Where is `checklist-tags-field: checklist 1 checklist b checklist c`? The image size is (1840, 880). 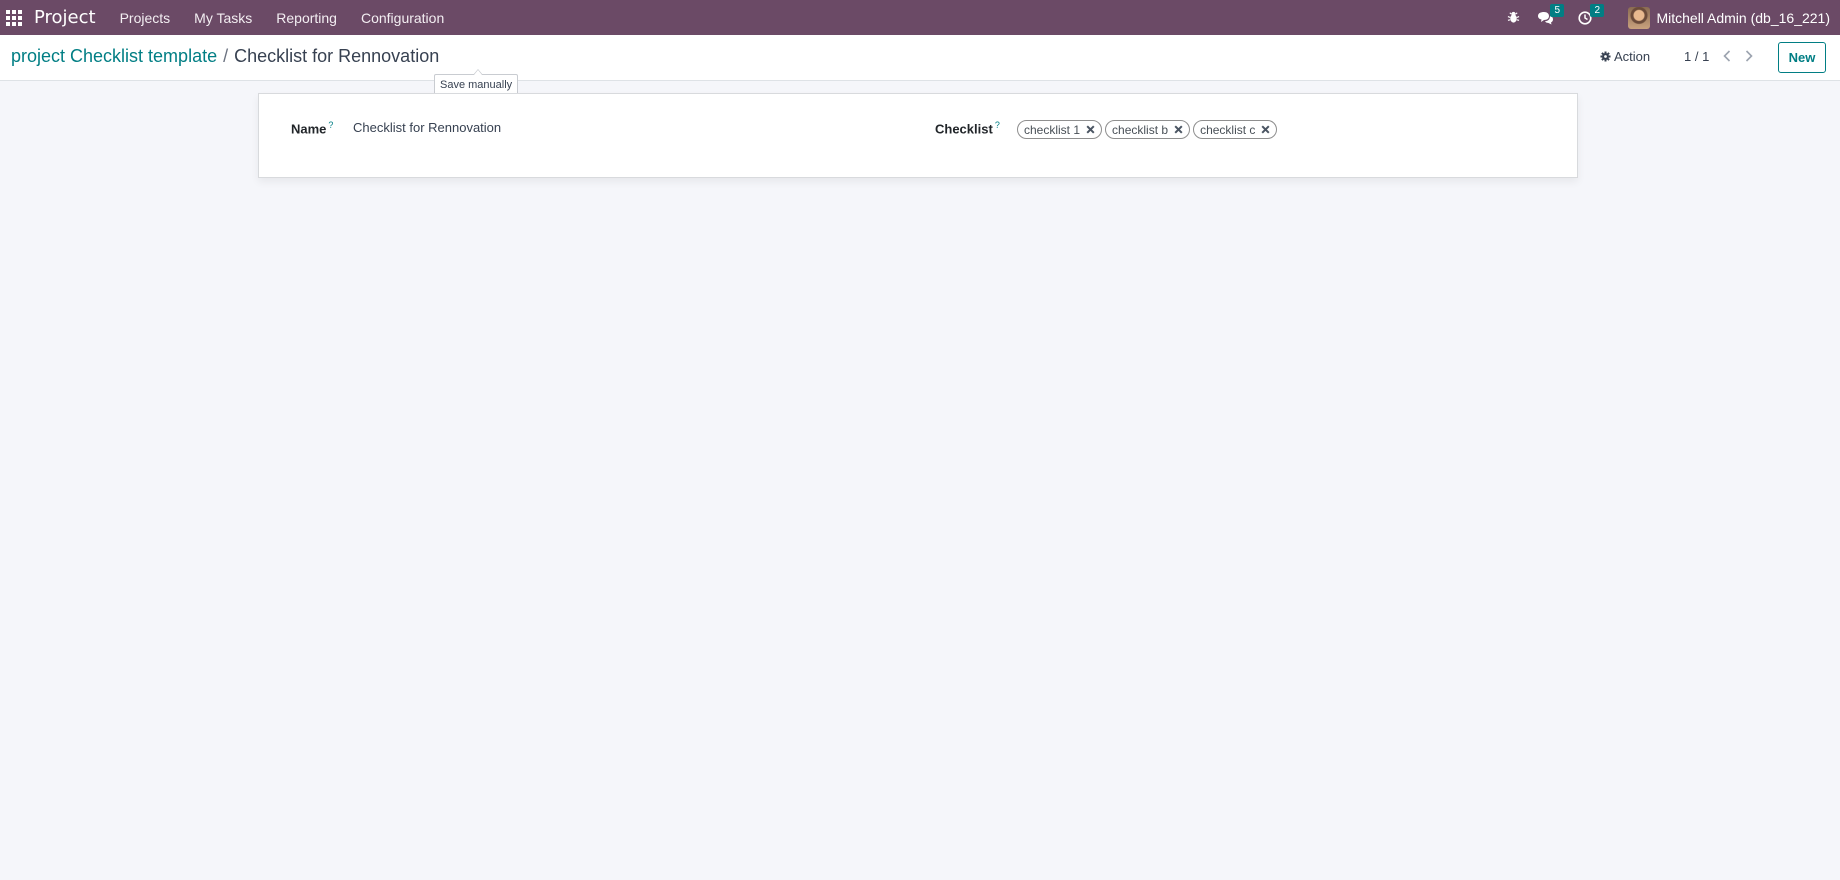 checklist-tags-field: checklist 1 checklist b checklist c is located at coordinates (1148, 129).